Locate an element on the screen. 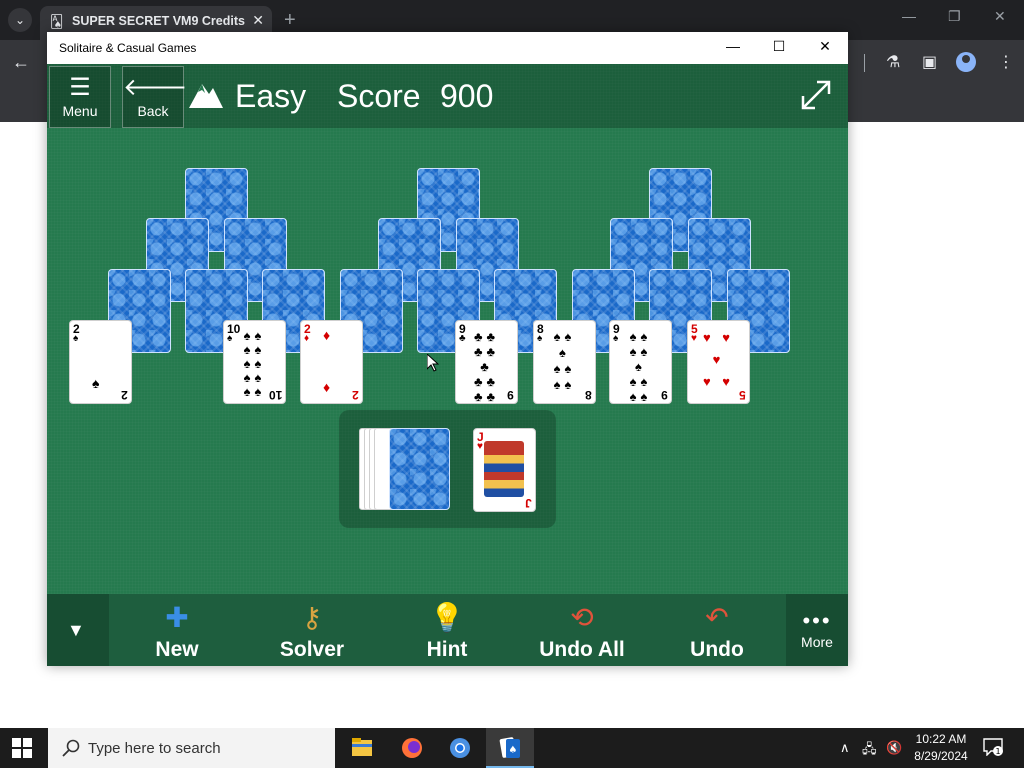 This screenshot has height=773, width=1024. hamburger-icon: ☰ is located at coordinates (80, 87).